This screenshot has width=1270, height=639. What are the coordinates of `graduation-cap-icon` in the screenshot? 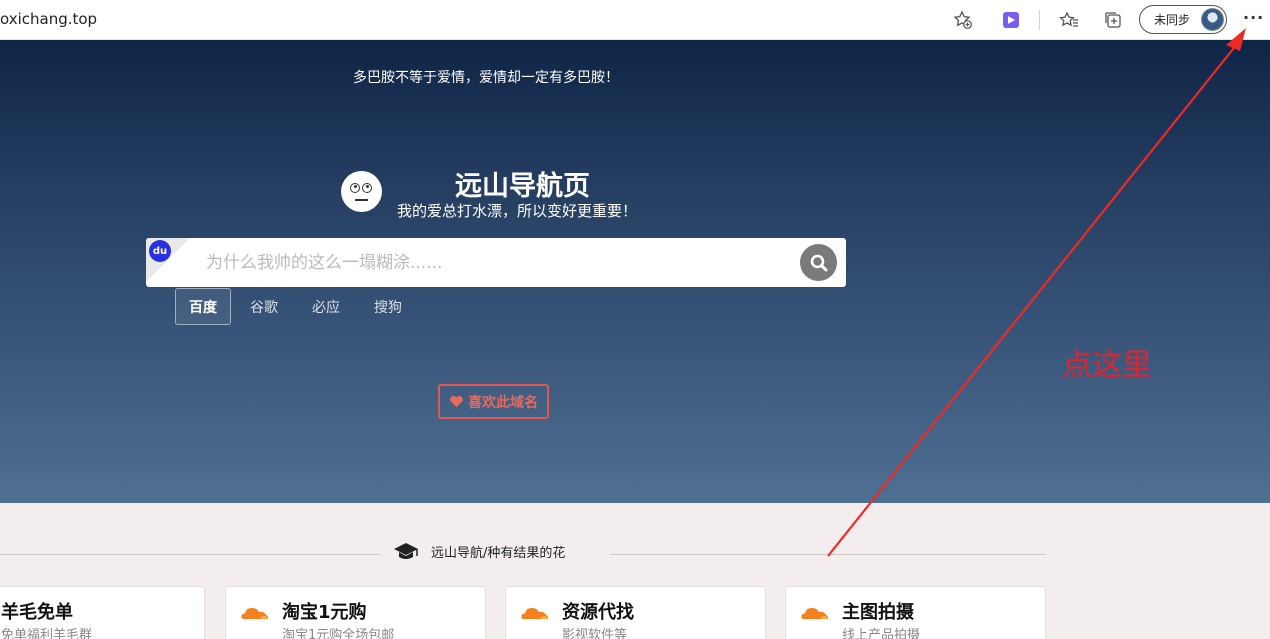 It's located at (406, 551).